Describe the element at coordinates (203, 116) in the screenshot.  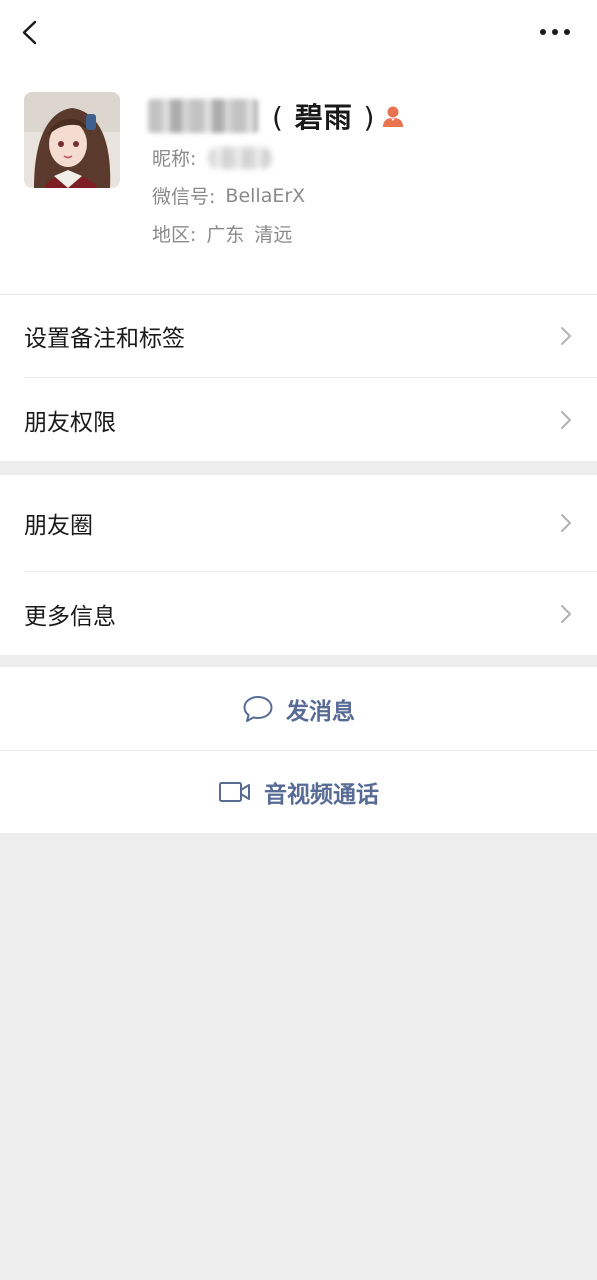
I see `blurred-display-name` at that location.